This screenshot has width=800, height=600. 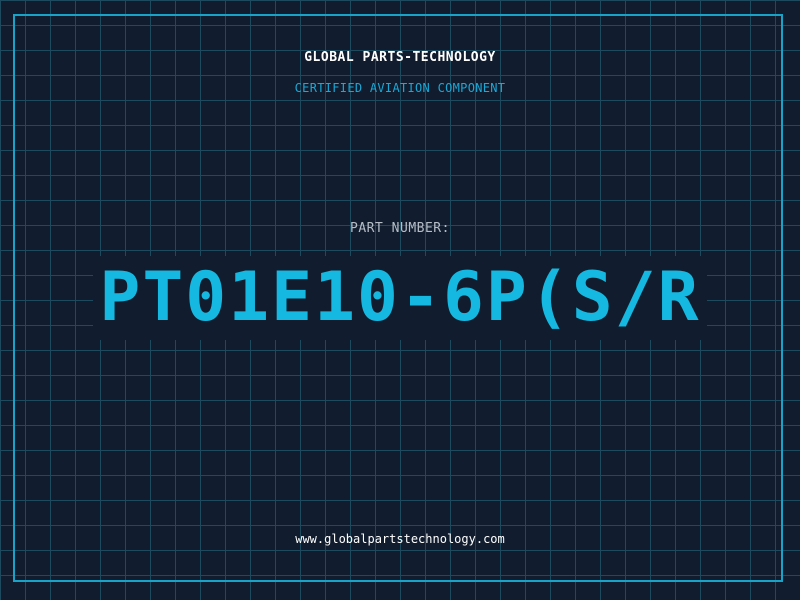 I want to click on part-number-value: PT01E10-6P(S/R, so click(x=400, y=298).